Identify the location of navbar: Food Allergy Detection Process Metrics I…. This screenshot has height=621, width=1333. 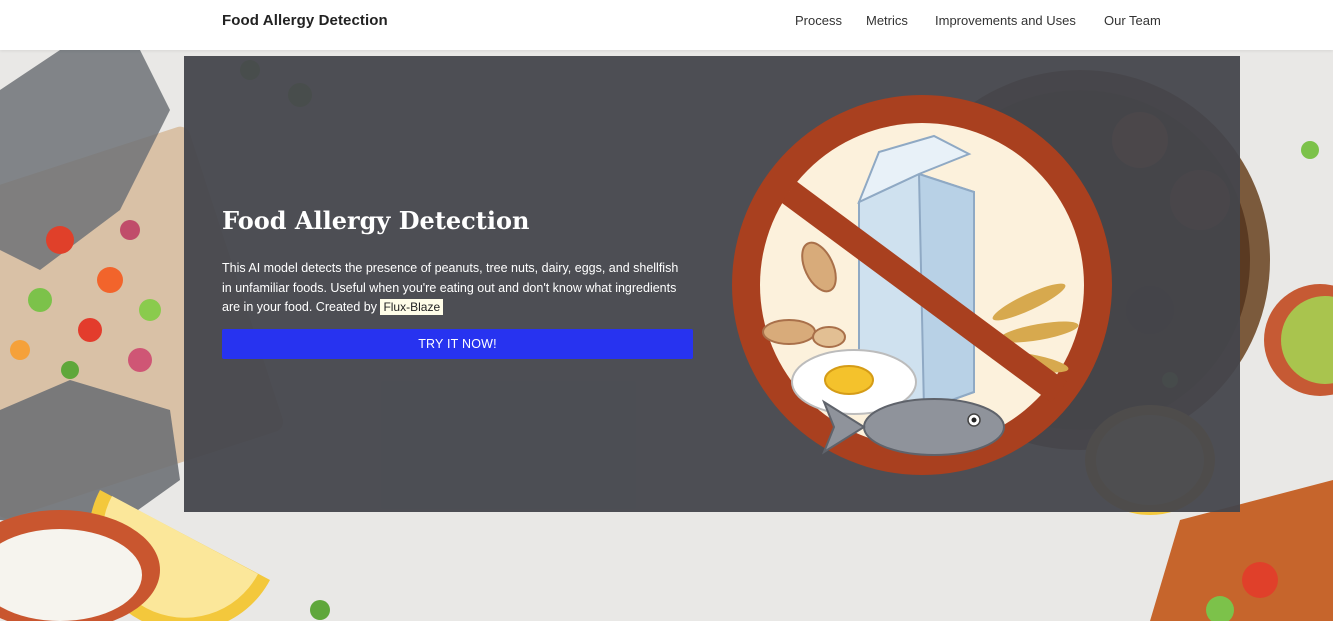
(666, 25).